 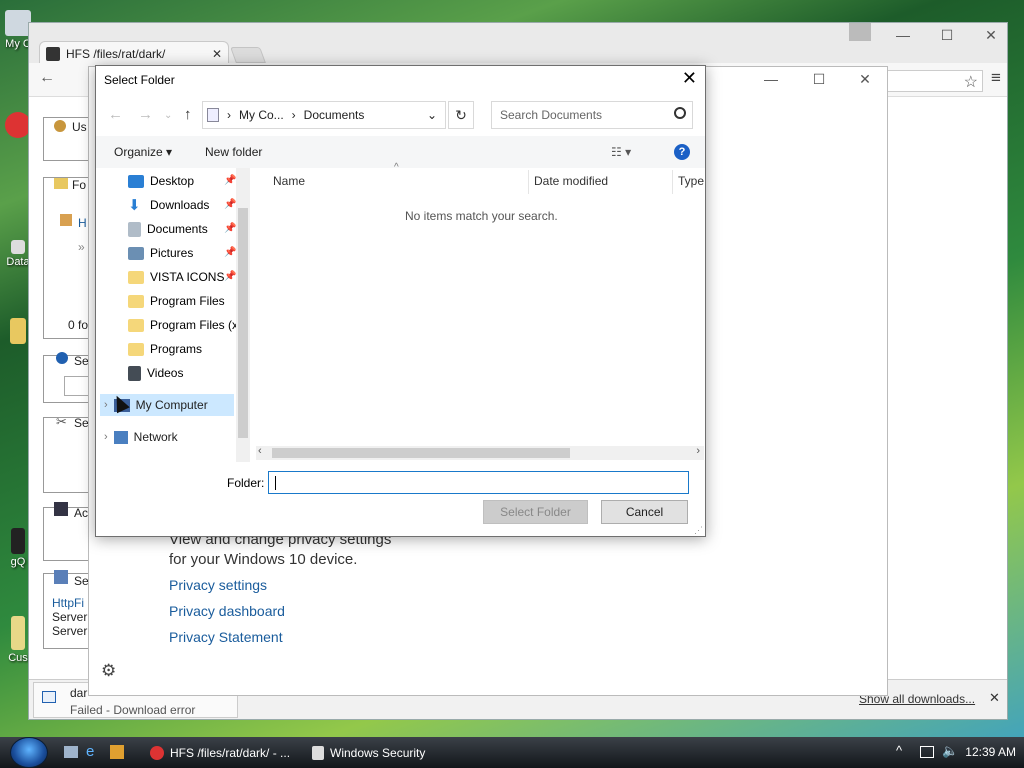 What do you see at coordinates (165, 349) in the screenshot?
I see `nav-item-programs: Programs` at bounding box center [165, 349].